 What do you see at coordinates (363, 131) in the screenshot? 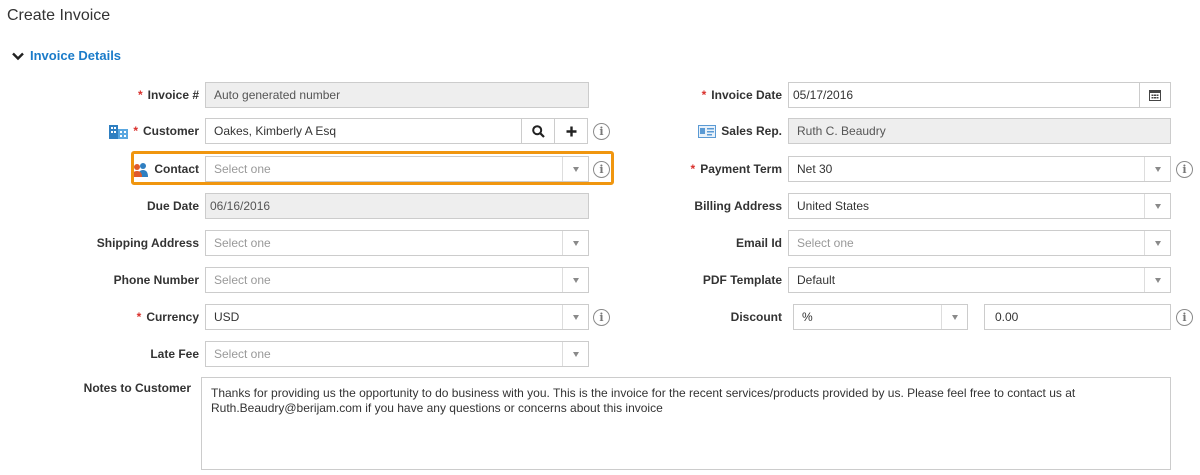
I see `customer-field: Oakes, Kimberly A Esq` at bounding box center [363, 131].